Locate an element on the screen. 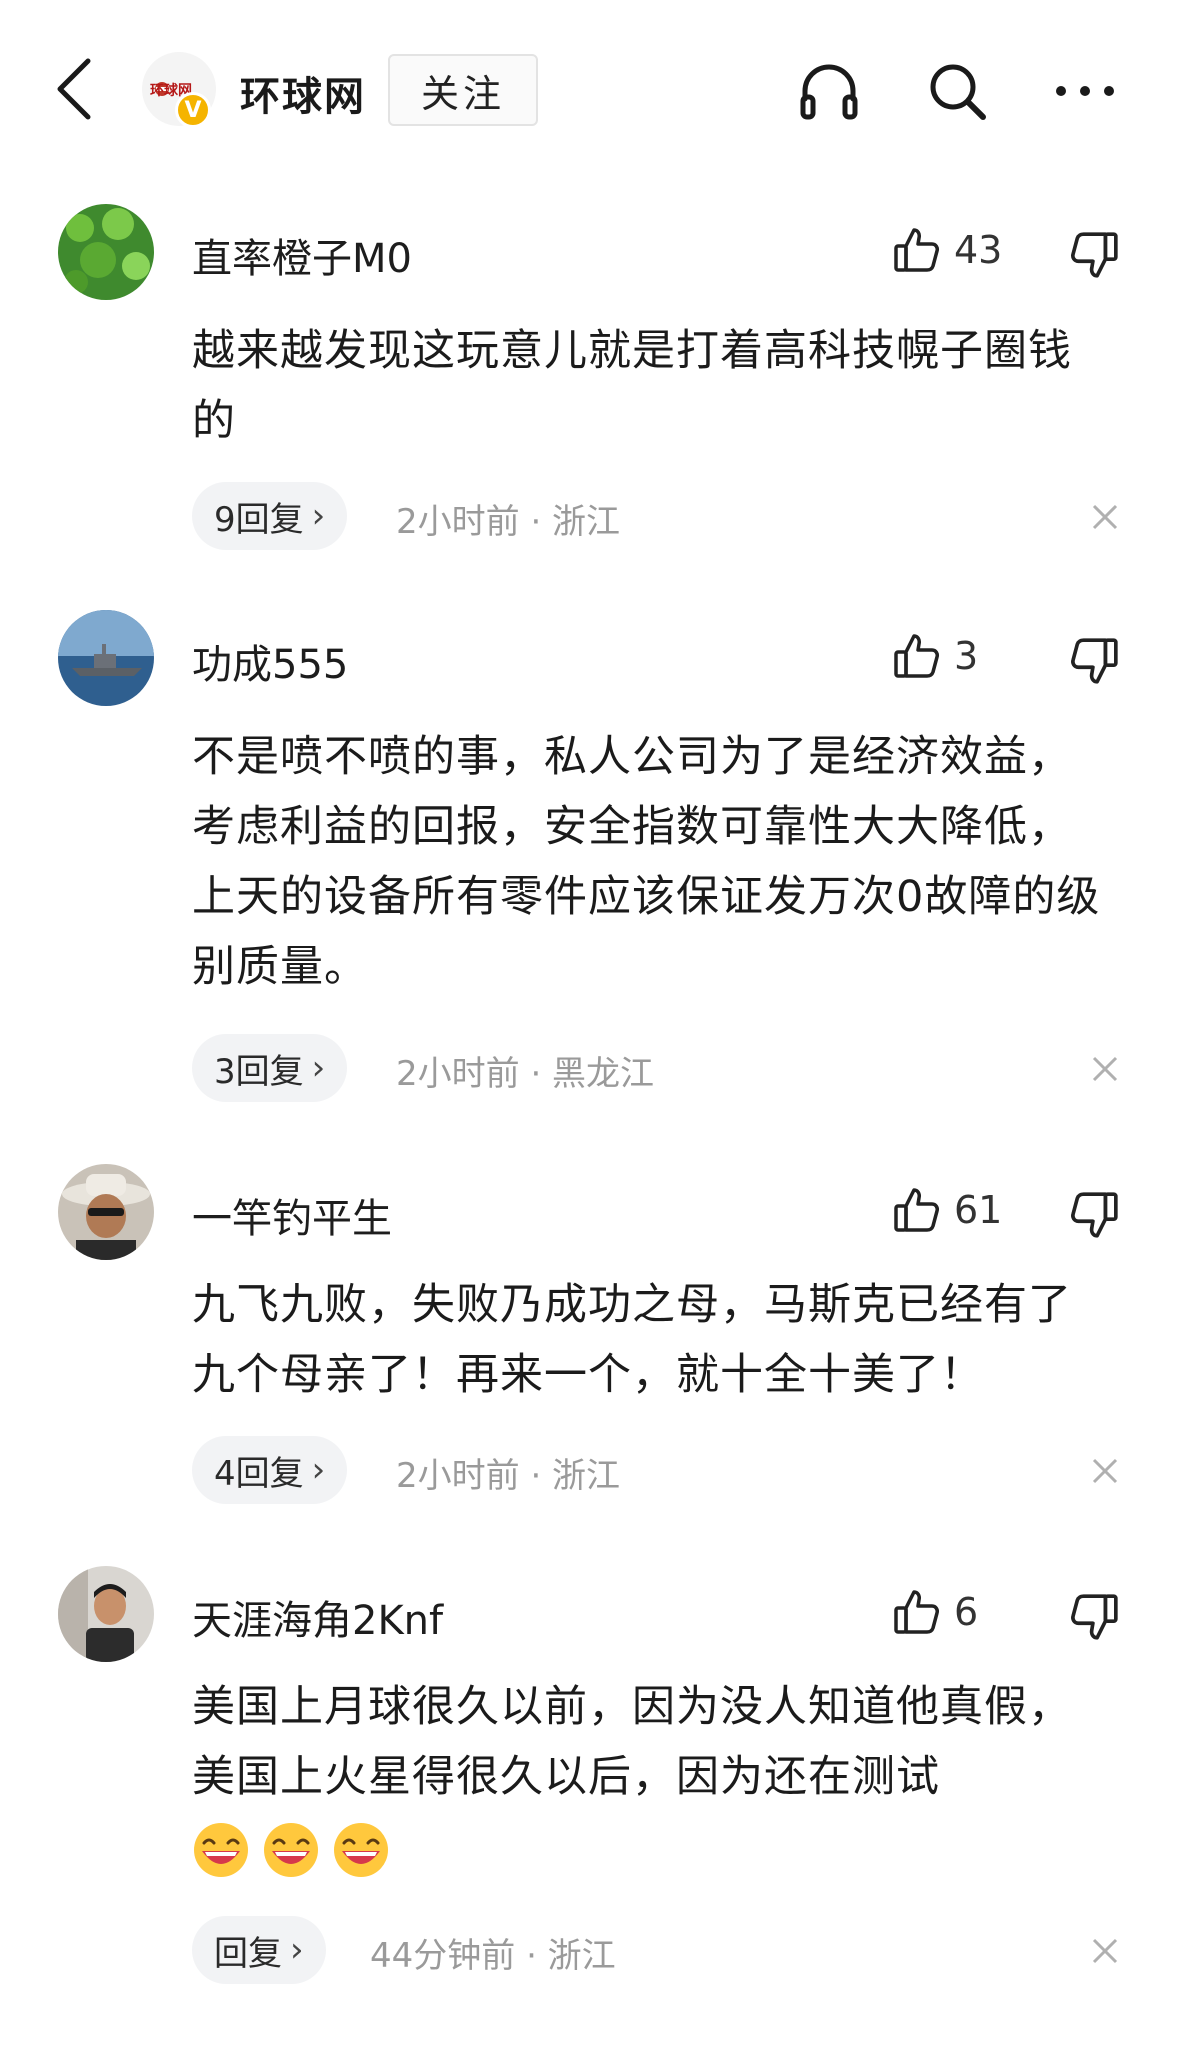 The height and width of the screenshot is (2049, 1179). like-button: 61 is located at coordinates (947, 1210).